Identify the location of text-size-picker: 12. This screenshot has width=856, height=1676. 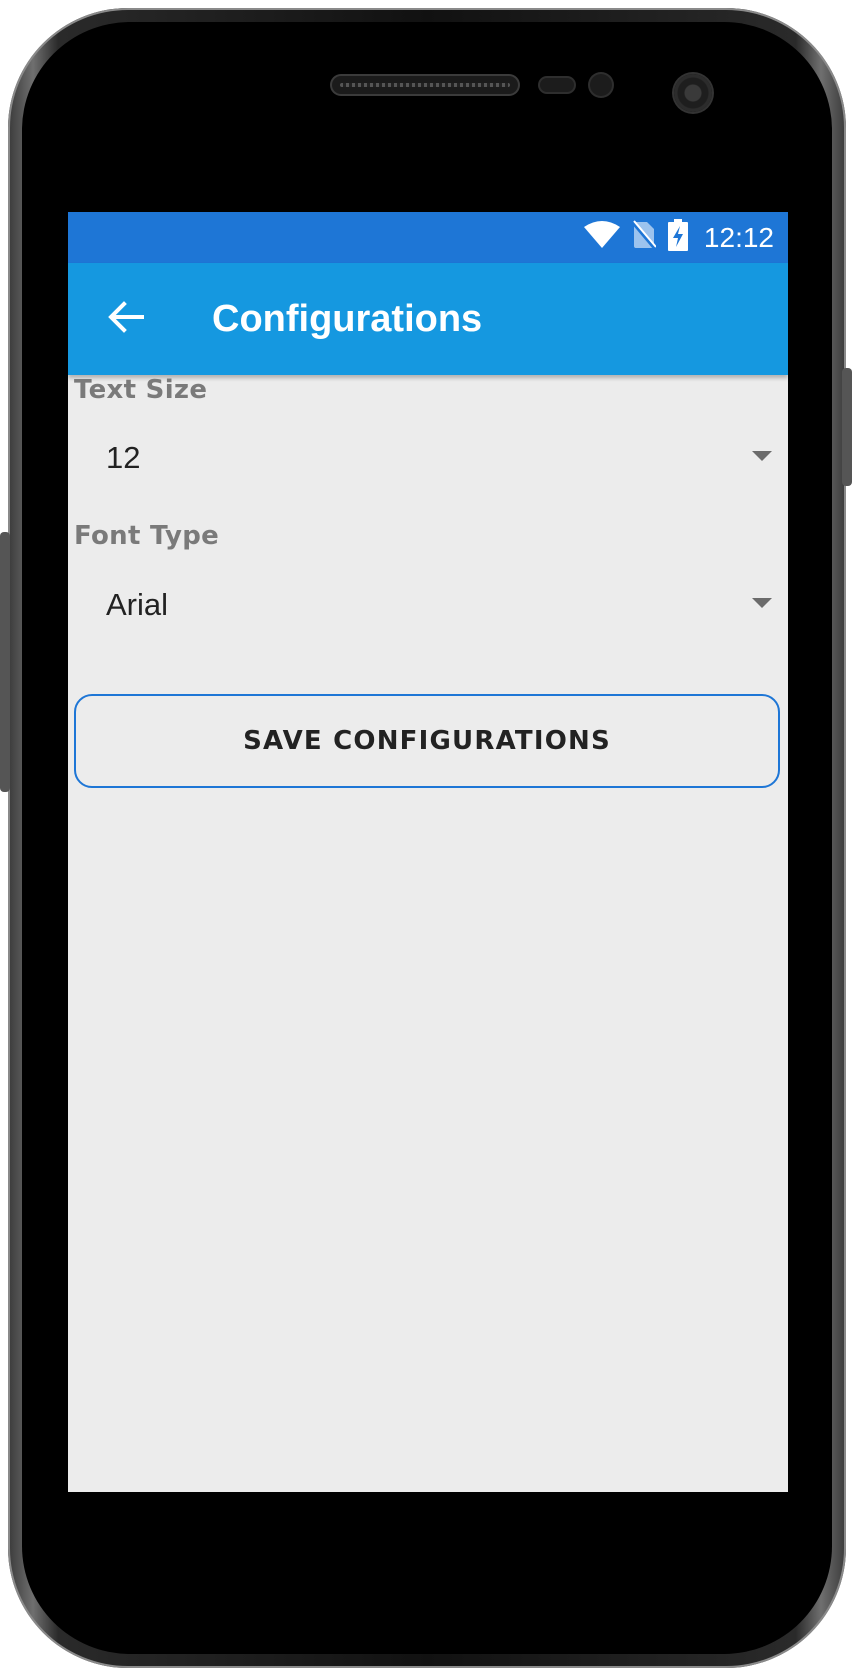
(428, 458).